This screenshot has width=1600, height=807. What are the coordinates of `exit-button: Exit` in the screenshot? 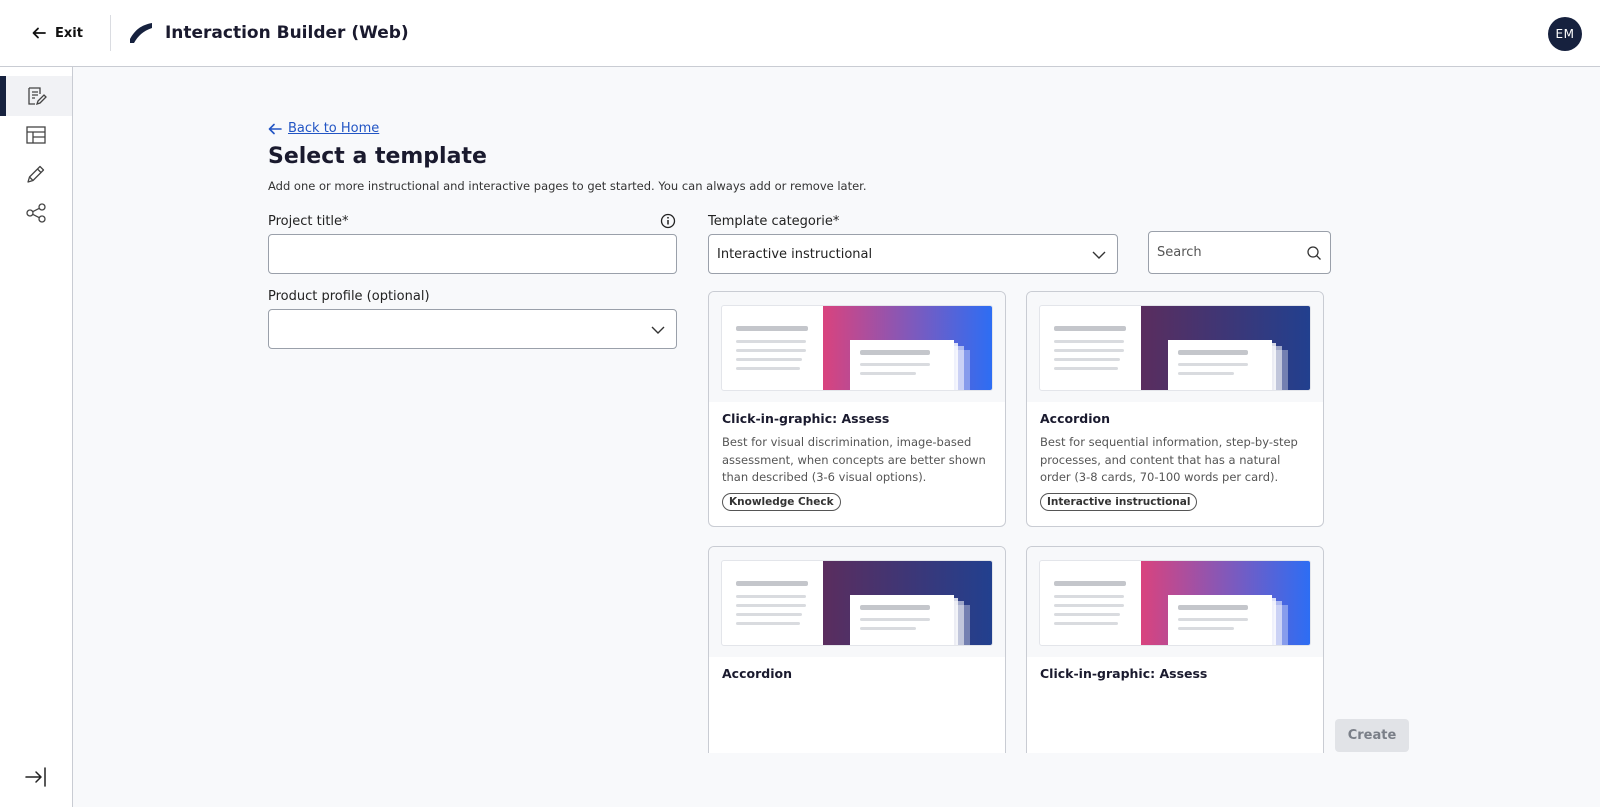 It's located at (57, 33).